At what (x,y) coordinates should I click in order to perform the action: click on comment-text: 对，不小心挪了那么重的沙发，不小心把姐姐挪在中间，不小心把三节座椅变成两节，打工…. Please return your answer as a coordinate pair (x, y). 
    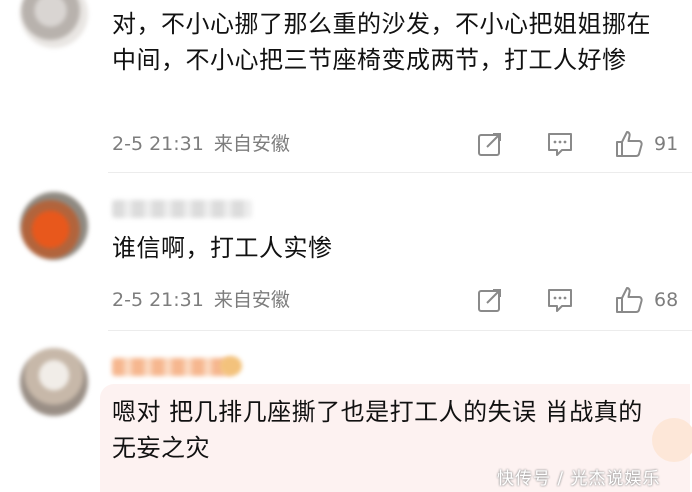
    Looking at the image, I should click on (381, 42).